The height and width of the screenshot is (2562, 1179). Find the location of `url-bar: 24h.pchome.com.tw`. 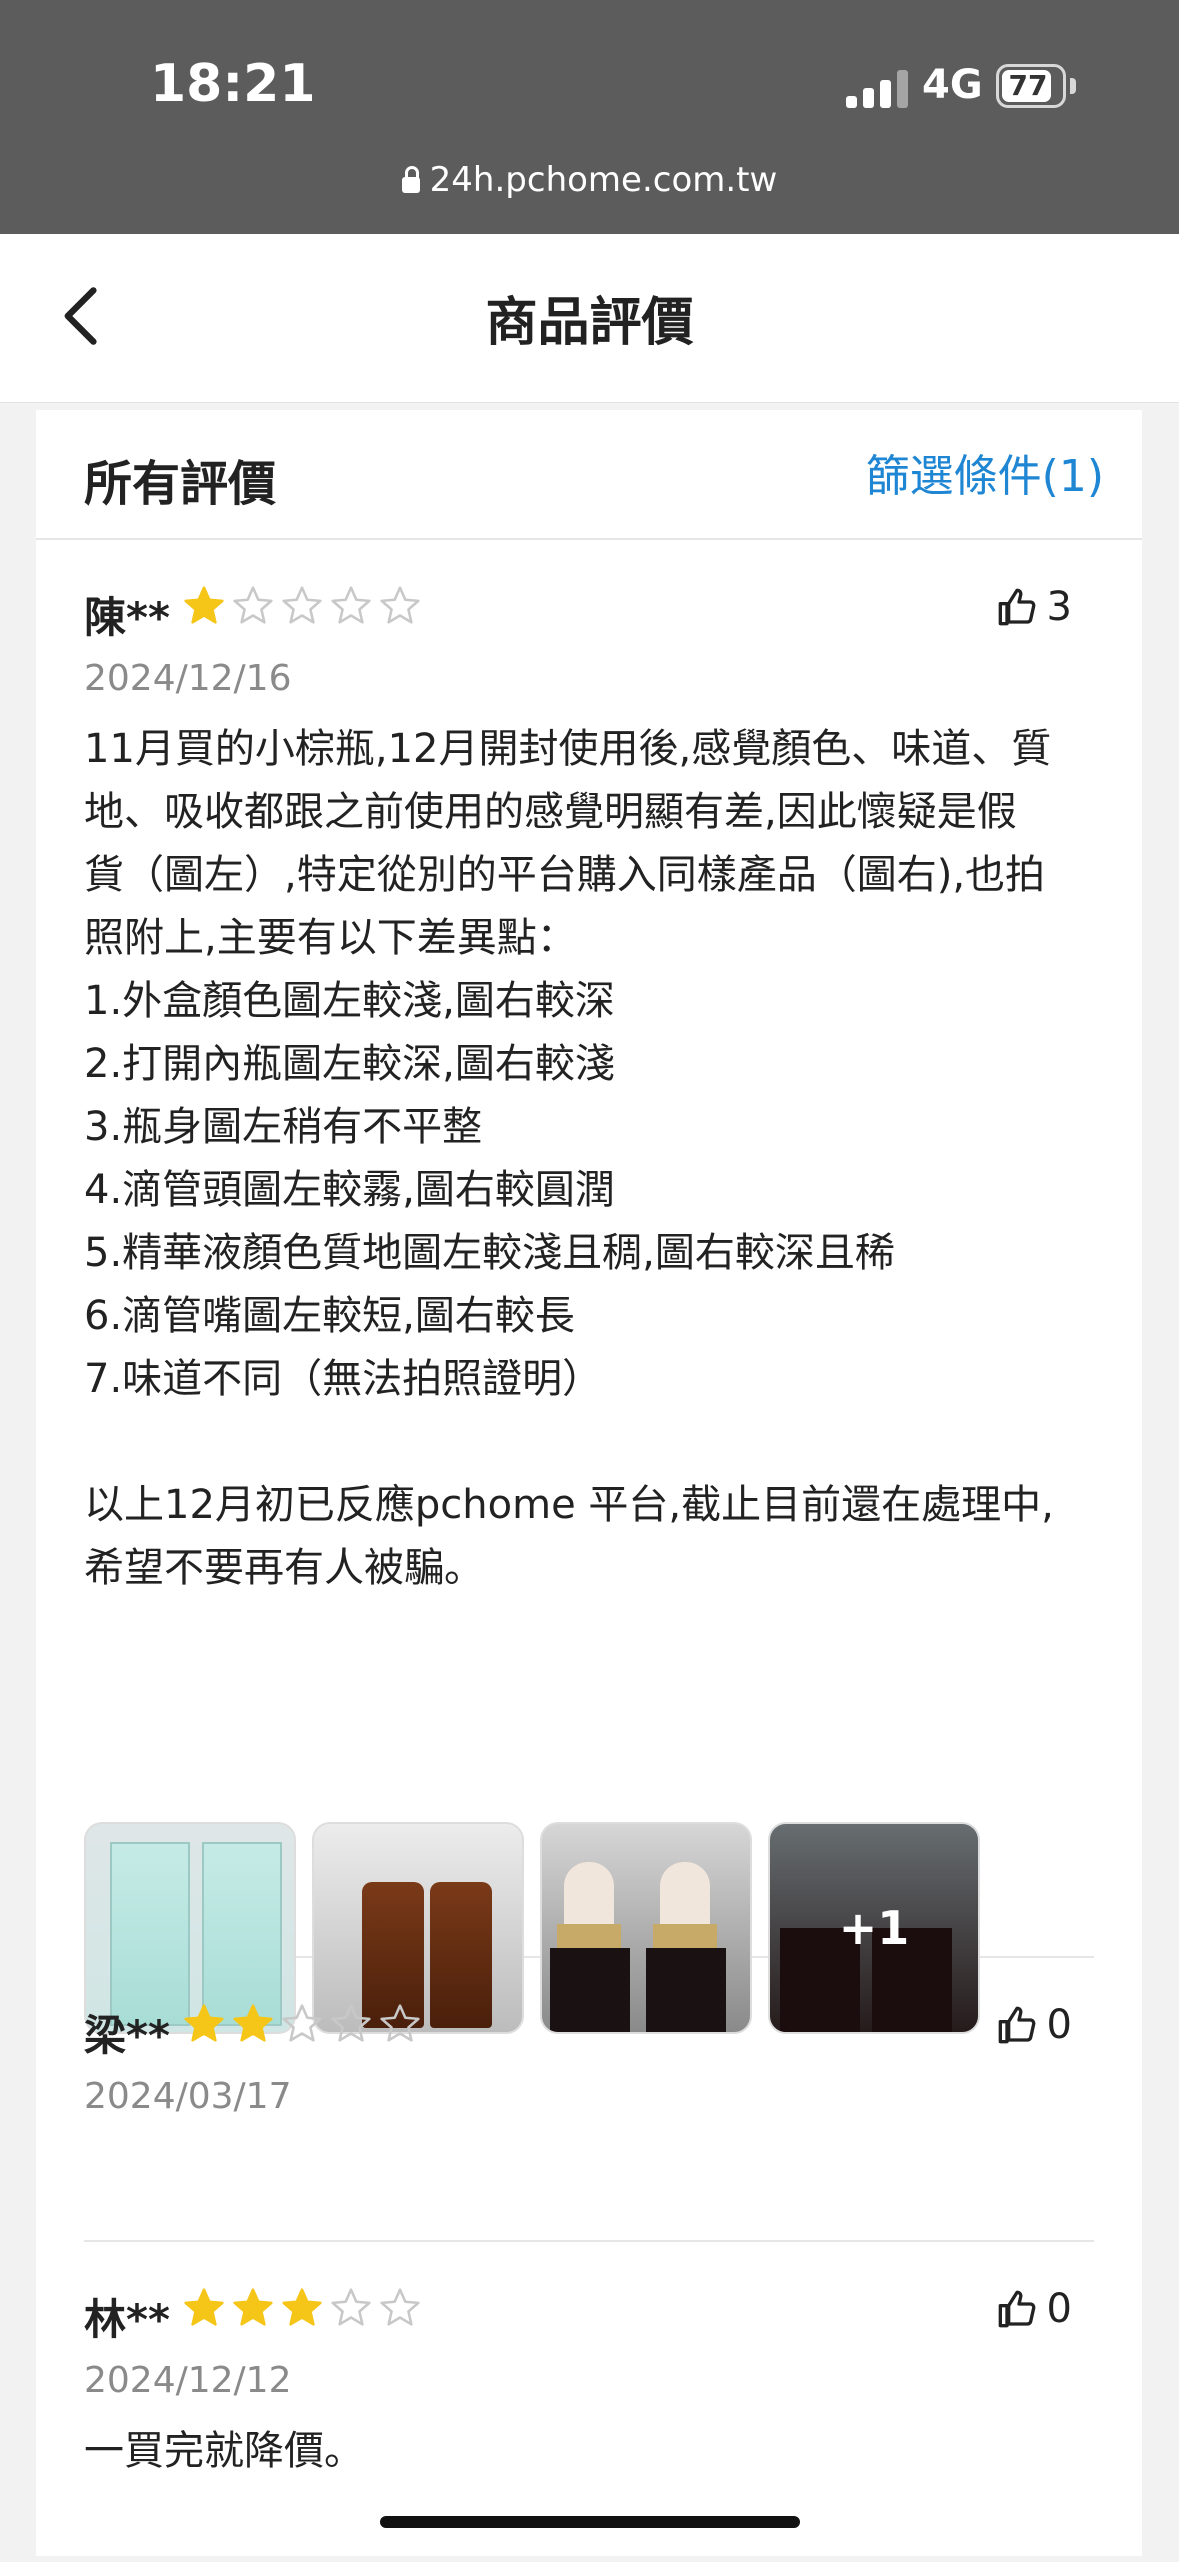

url-bar: 24h.pchome.com.tw is located at coordinates (589, 180).